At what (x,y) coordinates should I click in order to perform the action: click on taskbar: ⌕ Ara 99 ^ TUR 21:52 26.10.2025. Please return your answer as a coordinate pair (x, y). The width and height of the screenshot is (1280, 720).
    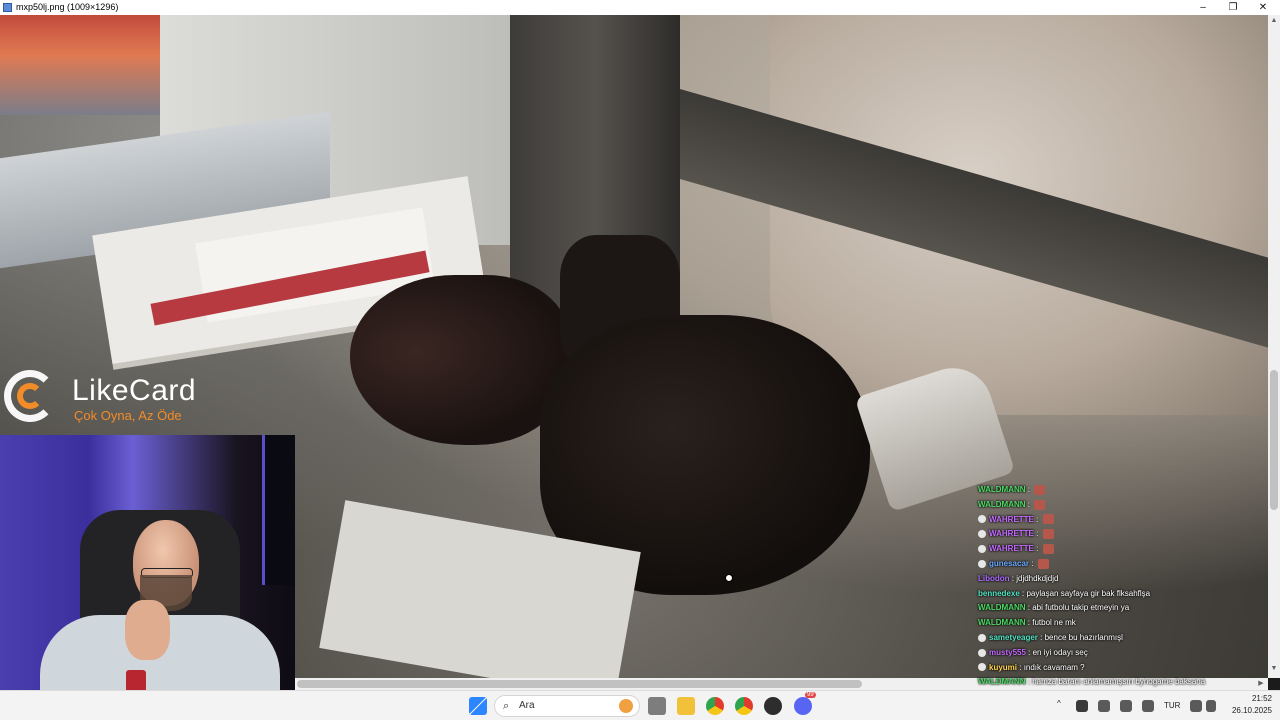
    Looking at the image, I should click on (640, 705).